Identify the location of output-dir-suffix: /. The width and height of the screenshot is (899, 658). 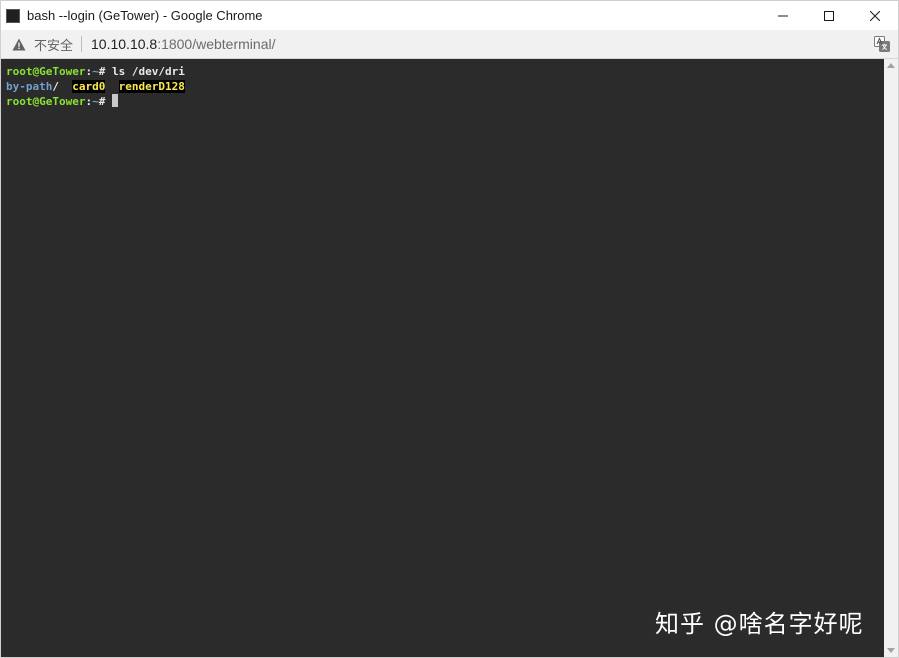
(55, 86).